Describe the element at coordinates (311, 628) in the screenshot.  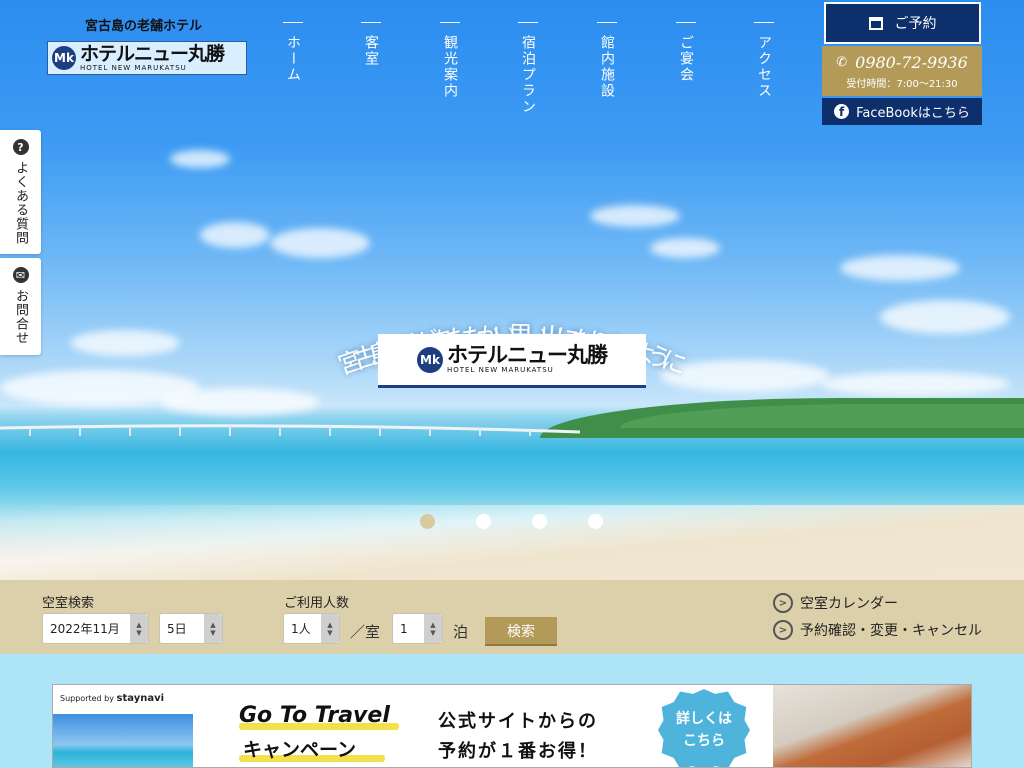
I see `people-select: 1人 ▲ ▼` at that location.